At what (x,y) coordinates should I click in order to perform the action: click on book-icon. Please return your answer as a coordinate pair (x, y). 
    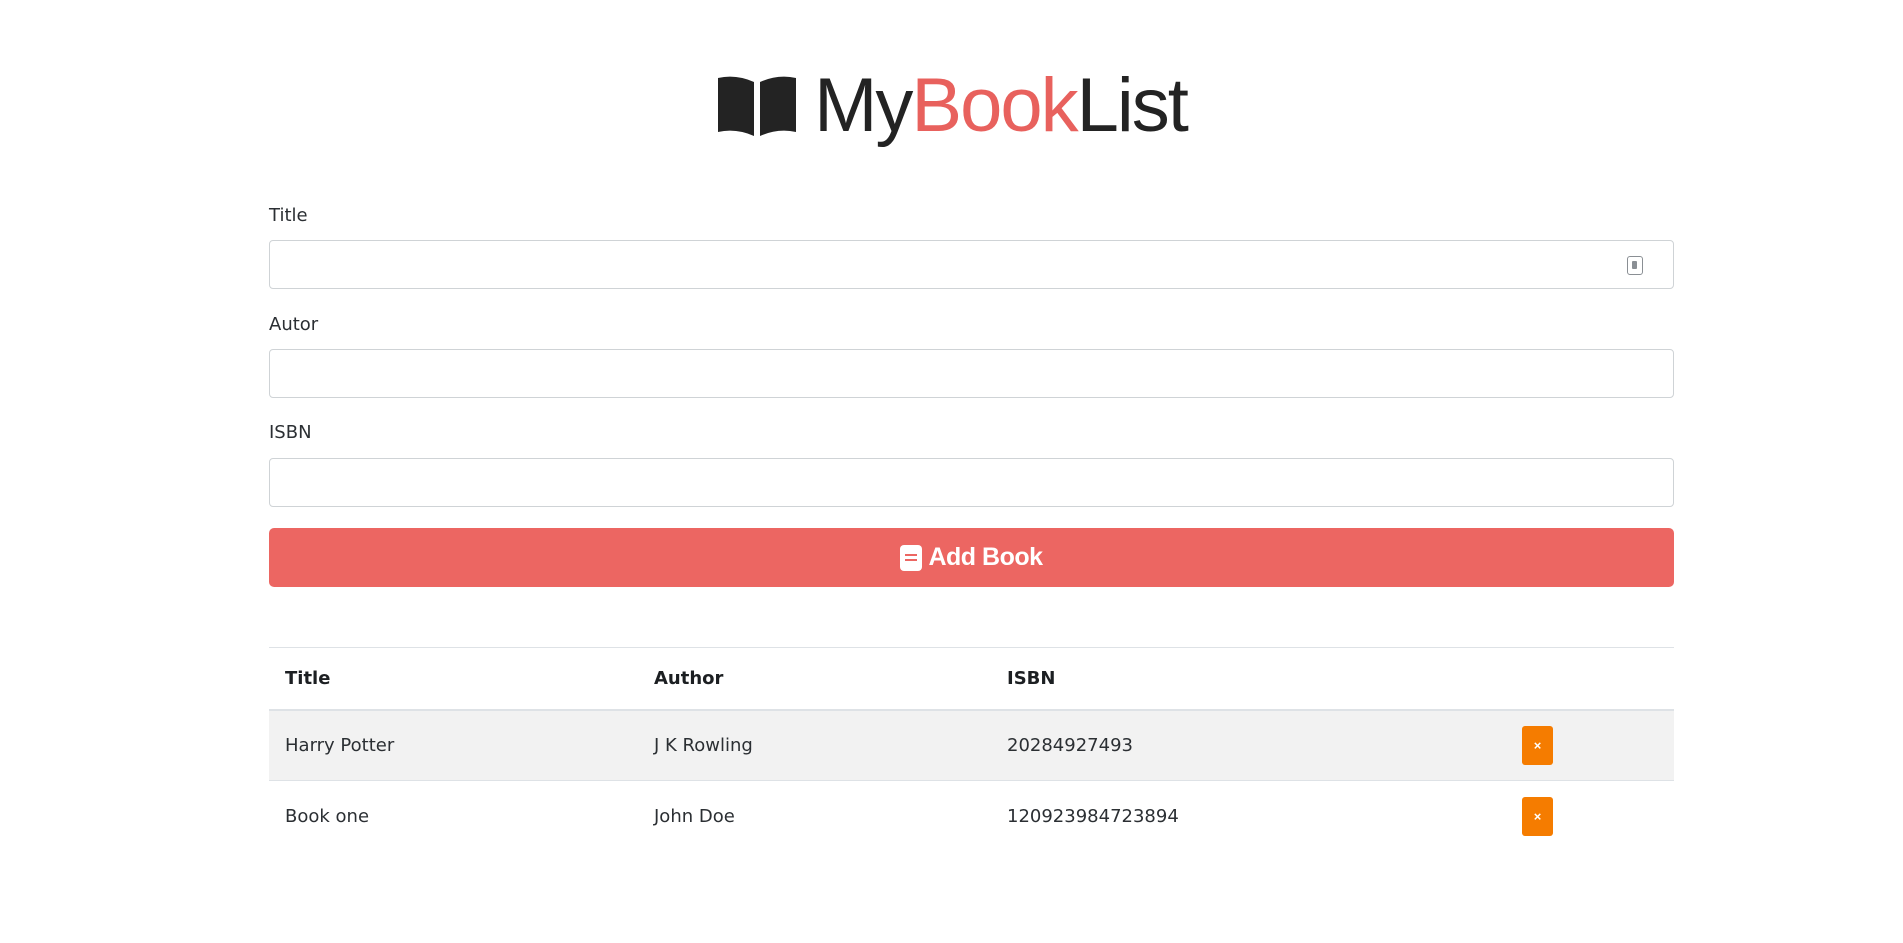
    Looking at the image, I should click on (911, 557).